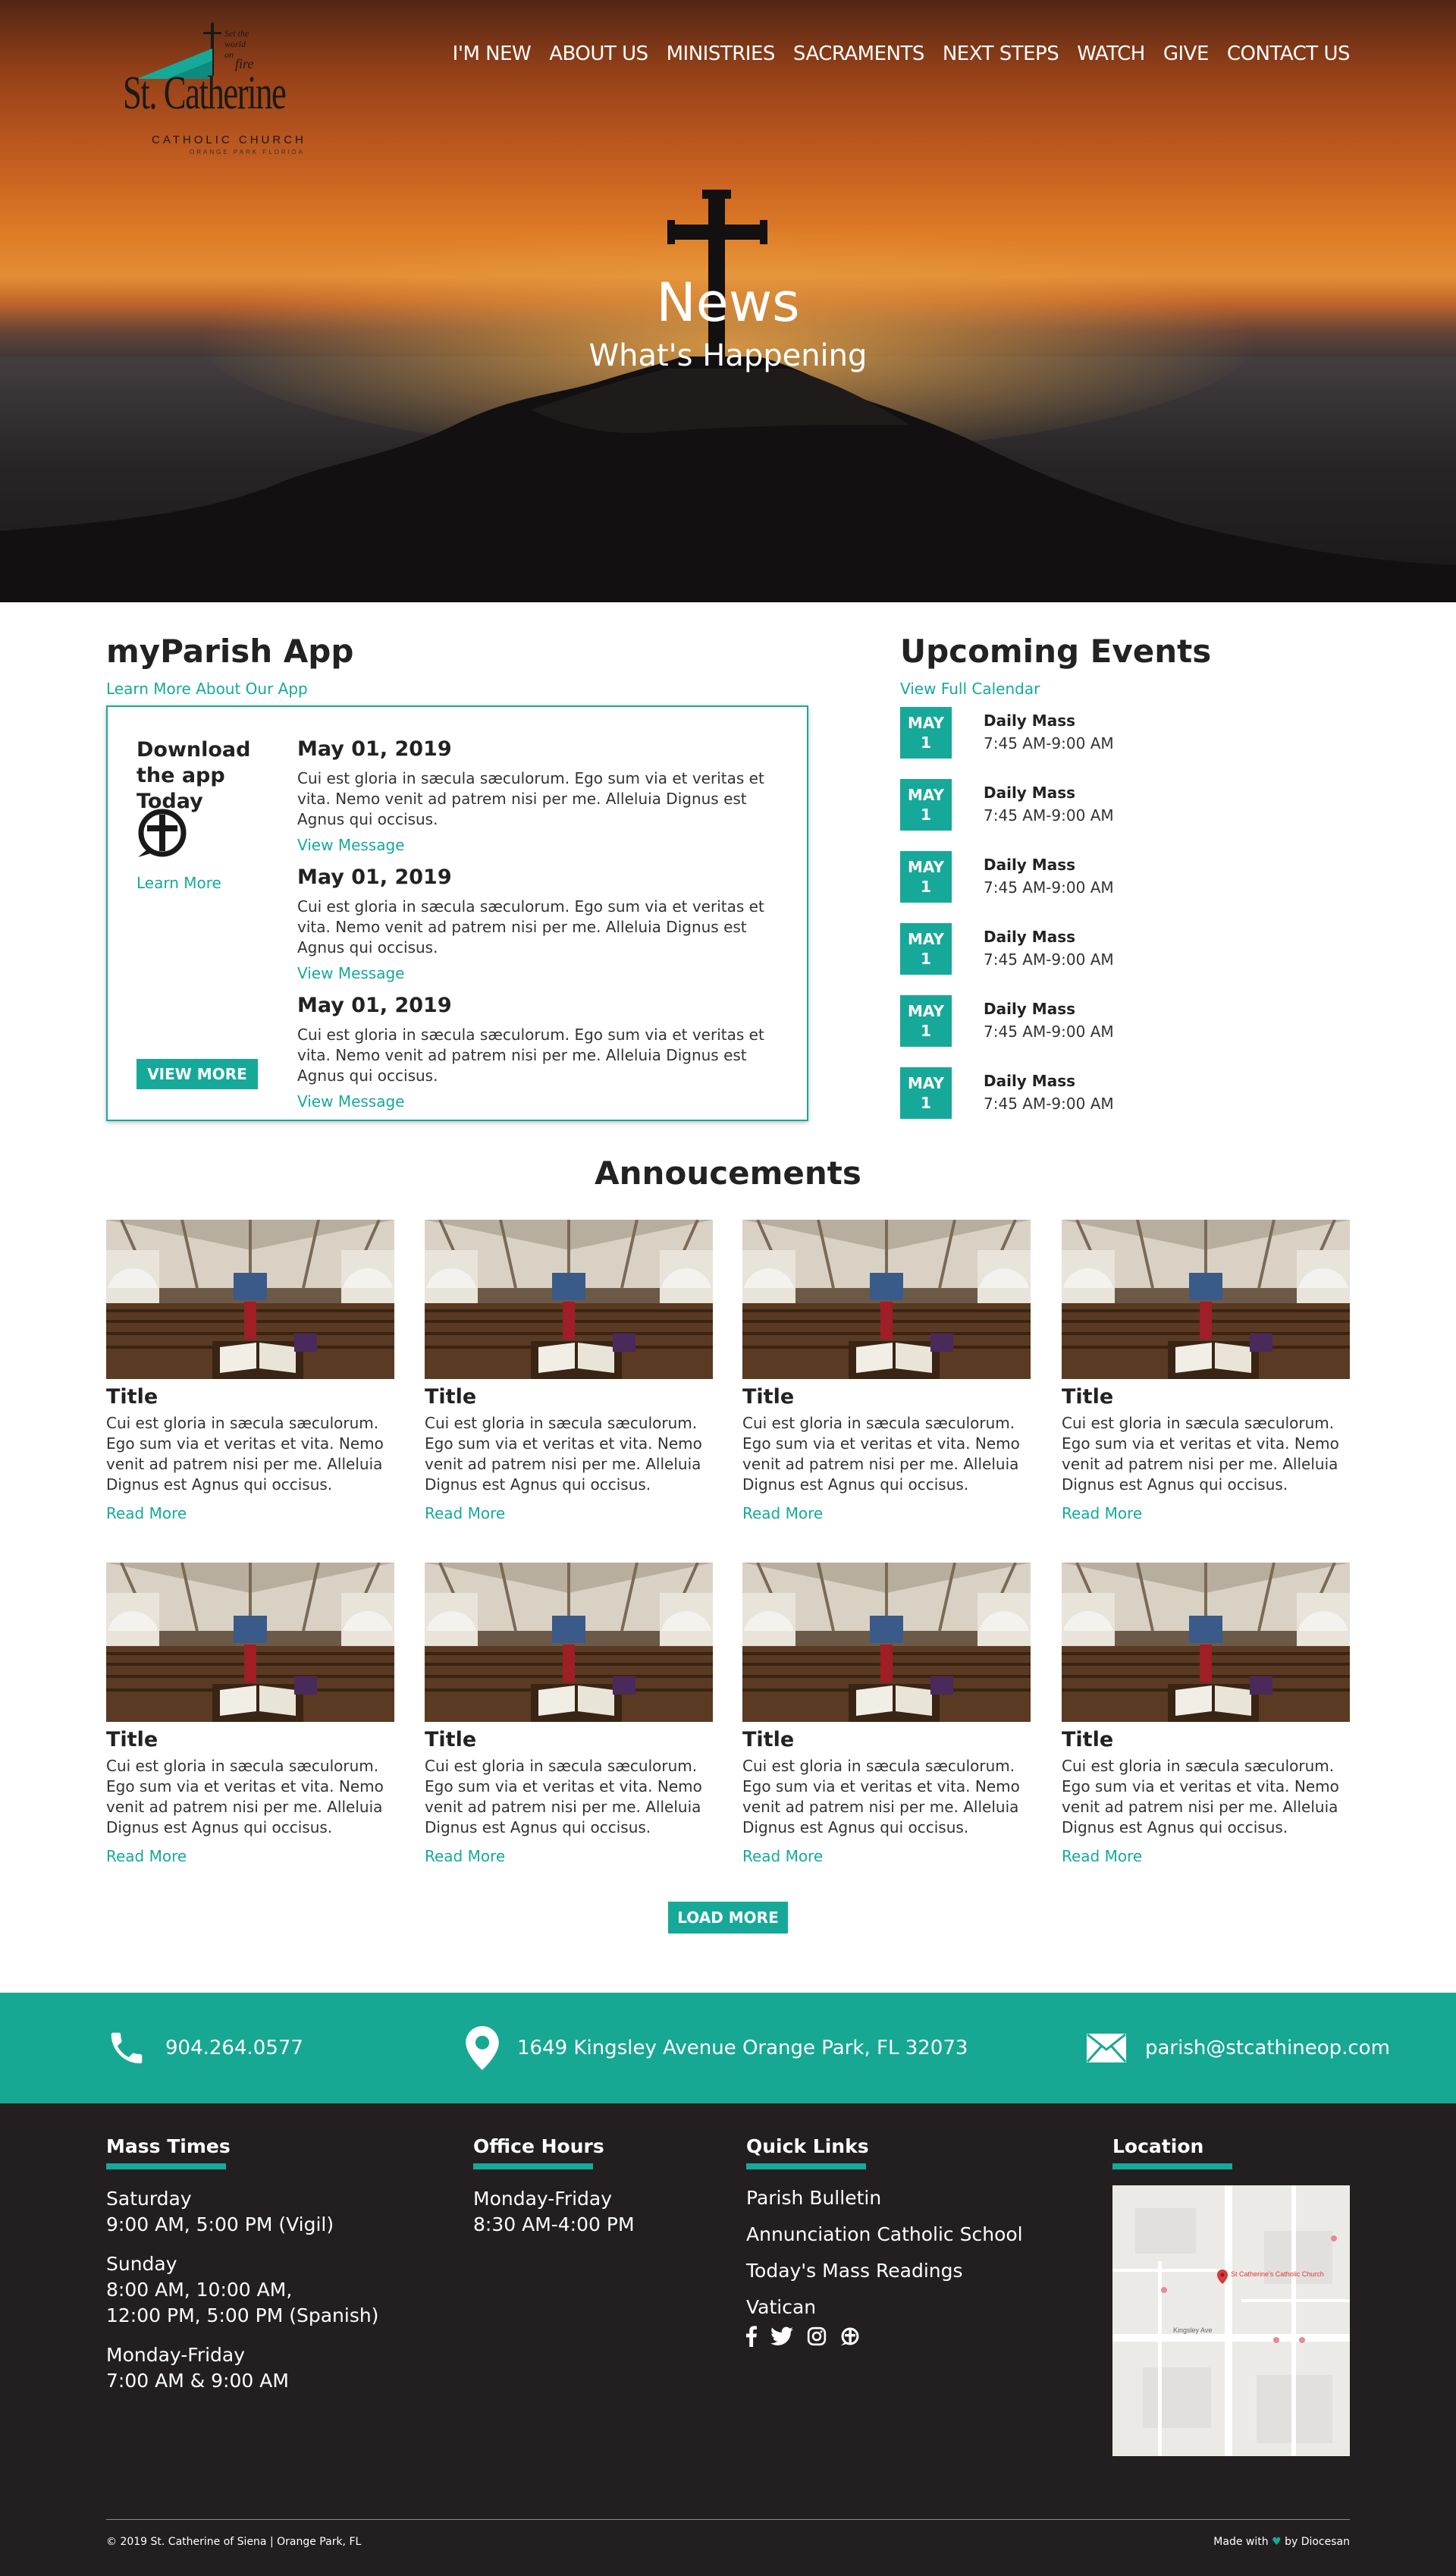 This screenshot has height=2576, width=1456. I want to click on mass-time: 12:00 PM, 5:00 PM (Spanish), so click(242, 2315).